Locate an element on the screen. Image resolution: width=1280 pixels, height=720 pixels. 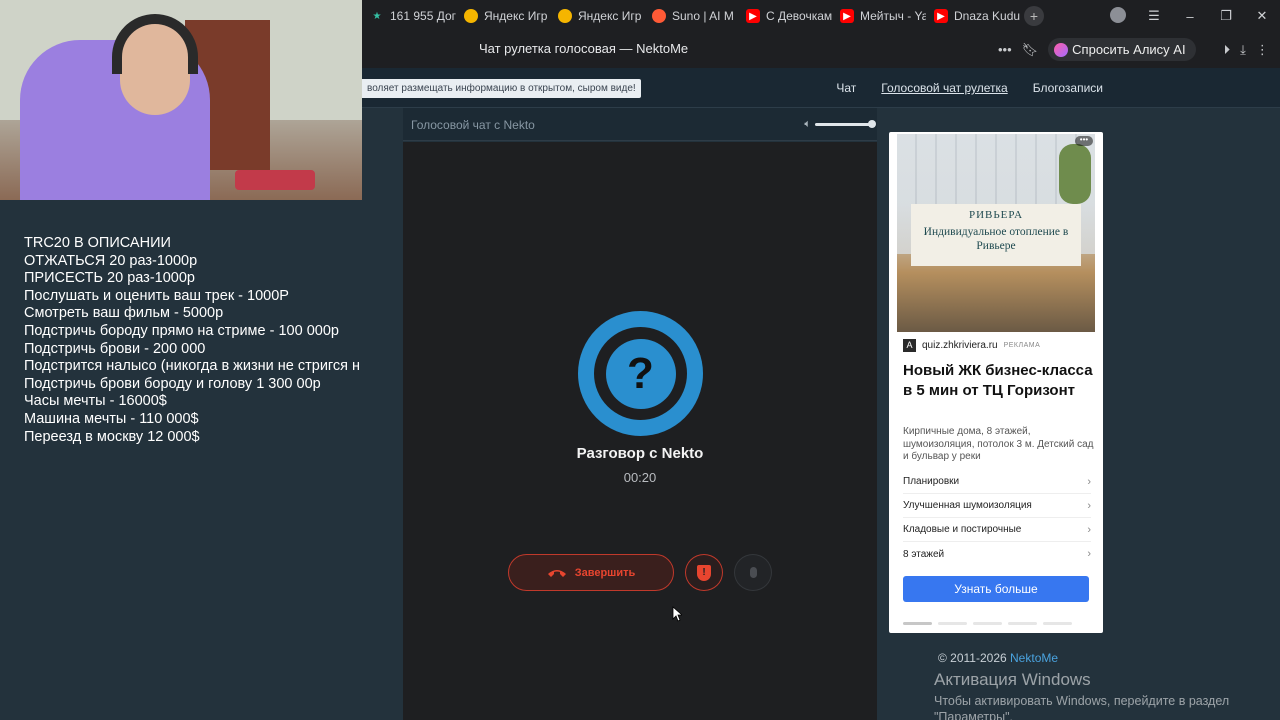
footer: © 2011-2026 NektoMe is located at coordinates (998, 658).